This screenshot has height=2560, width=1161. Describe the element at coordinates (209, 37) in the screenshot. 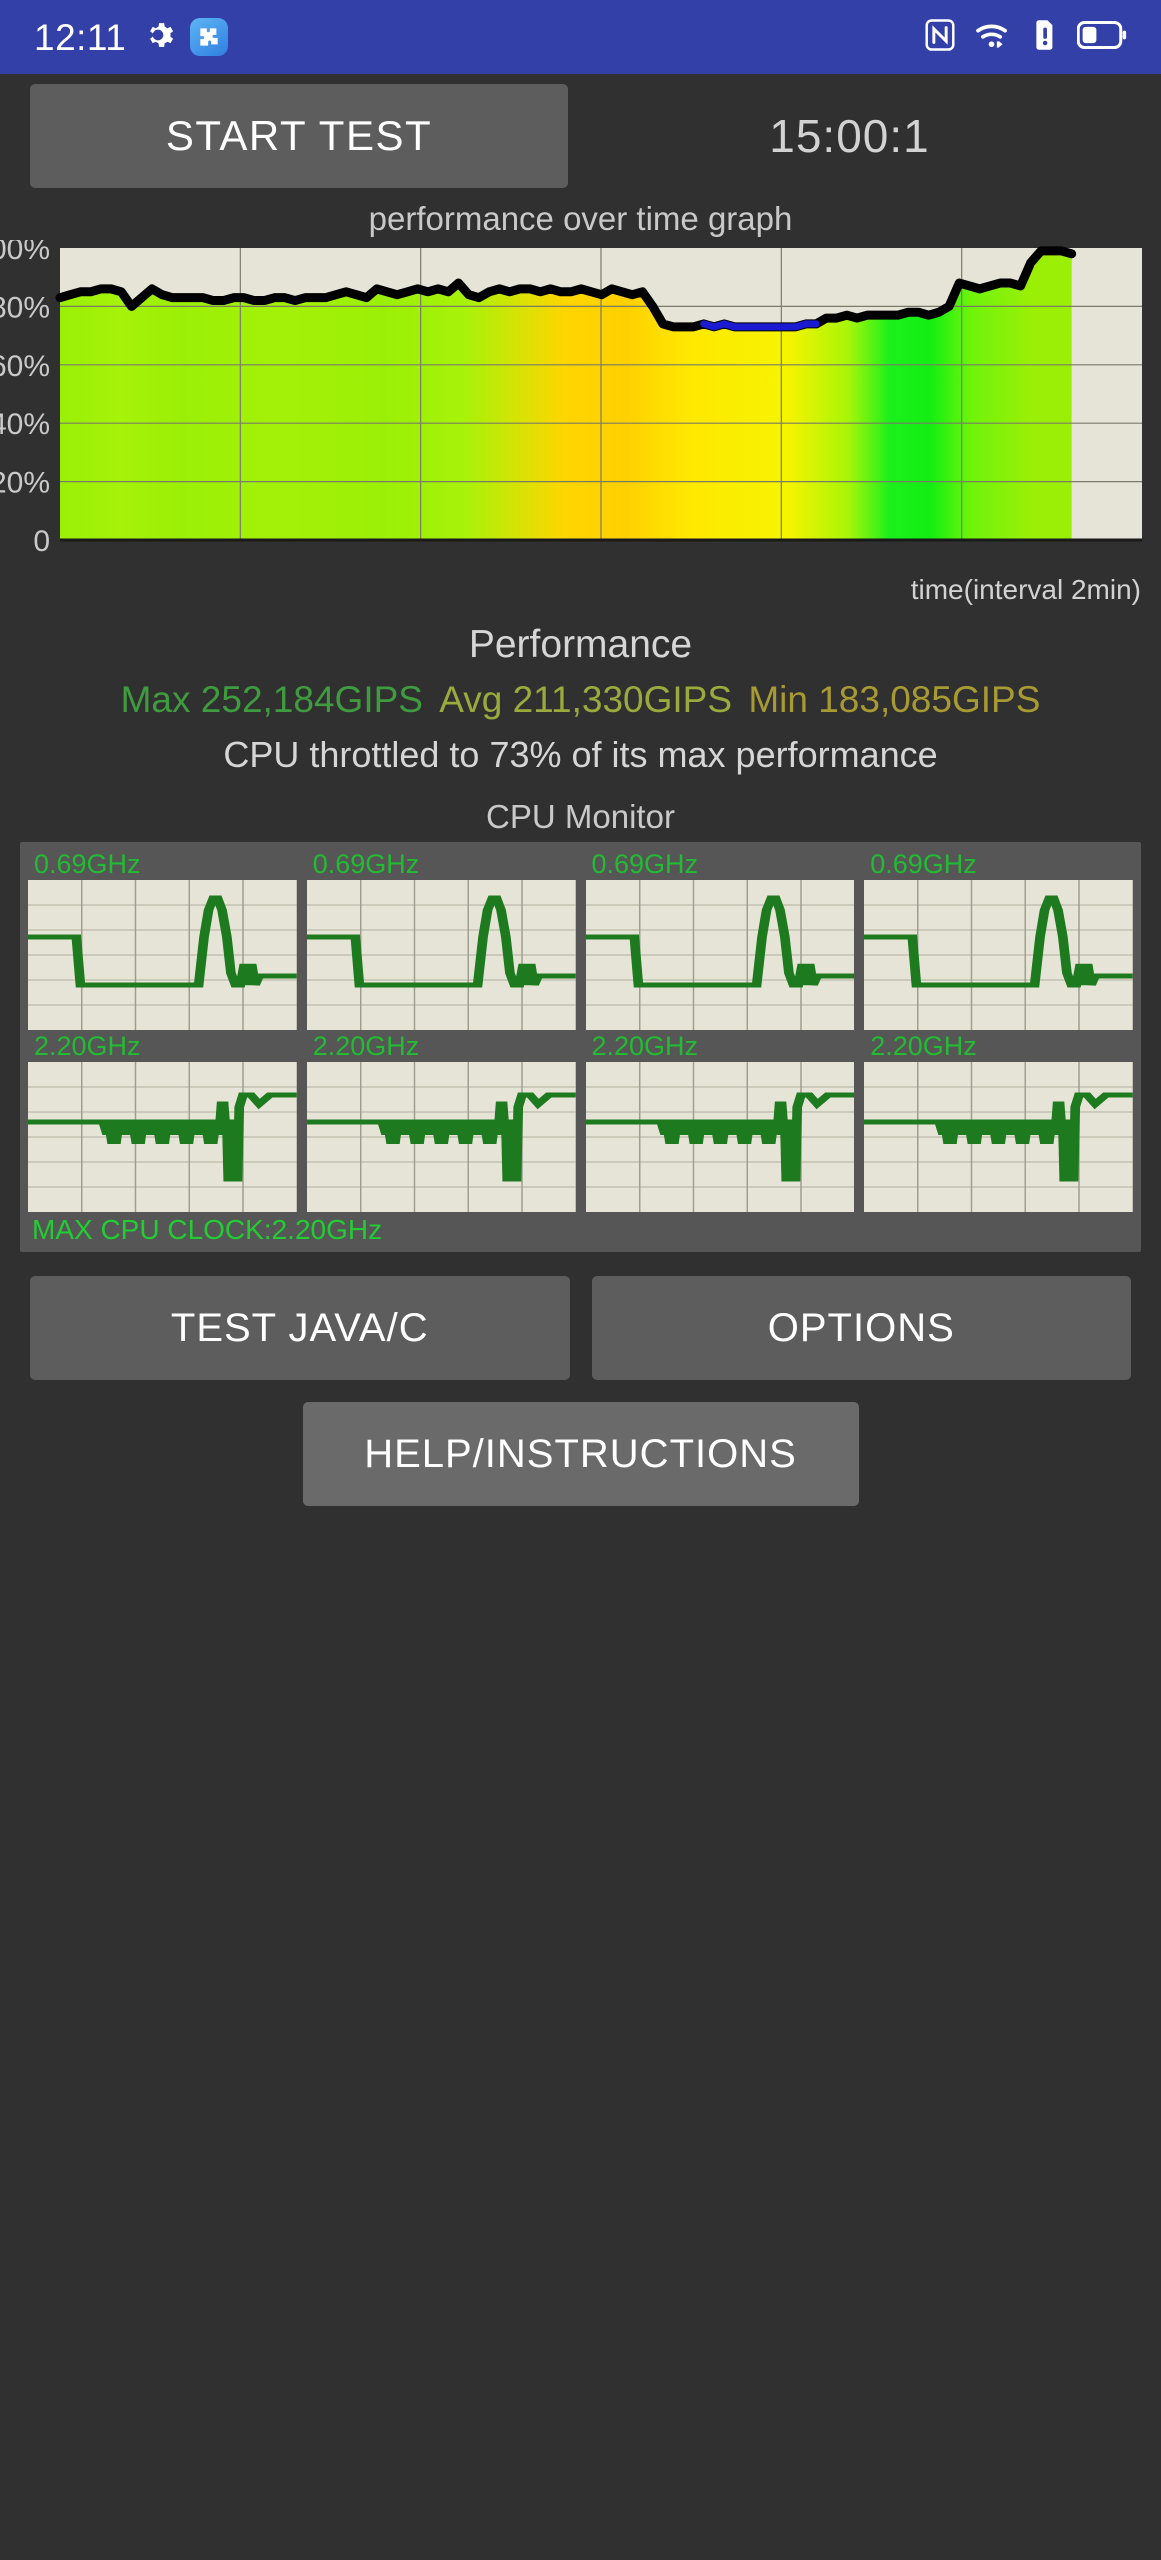

I see `puzzle-app-icon` at that location.